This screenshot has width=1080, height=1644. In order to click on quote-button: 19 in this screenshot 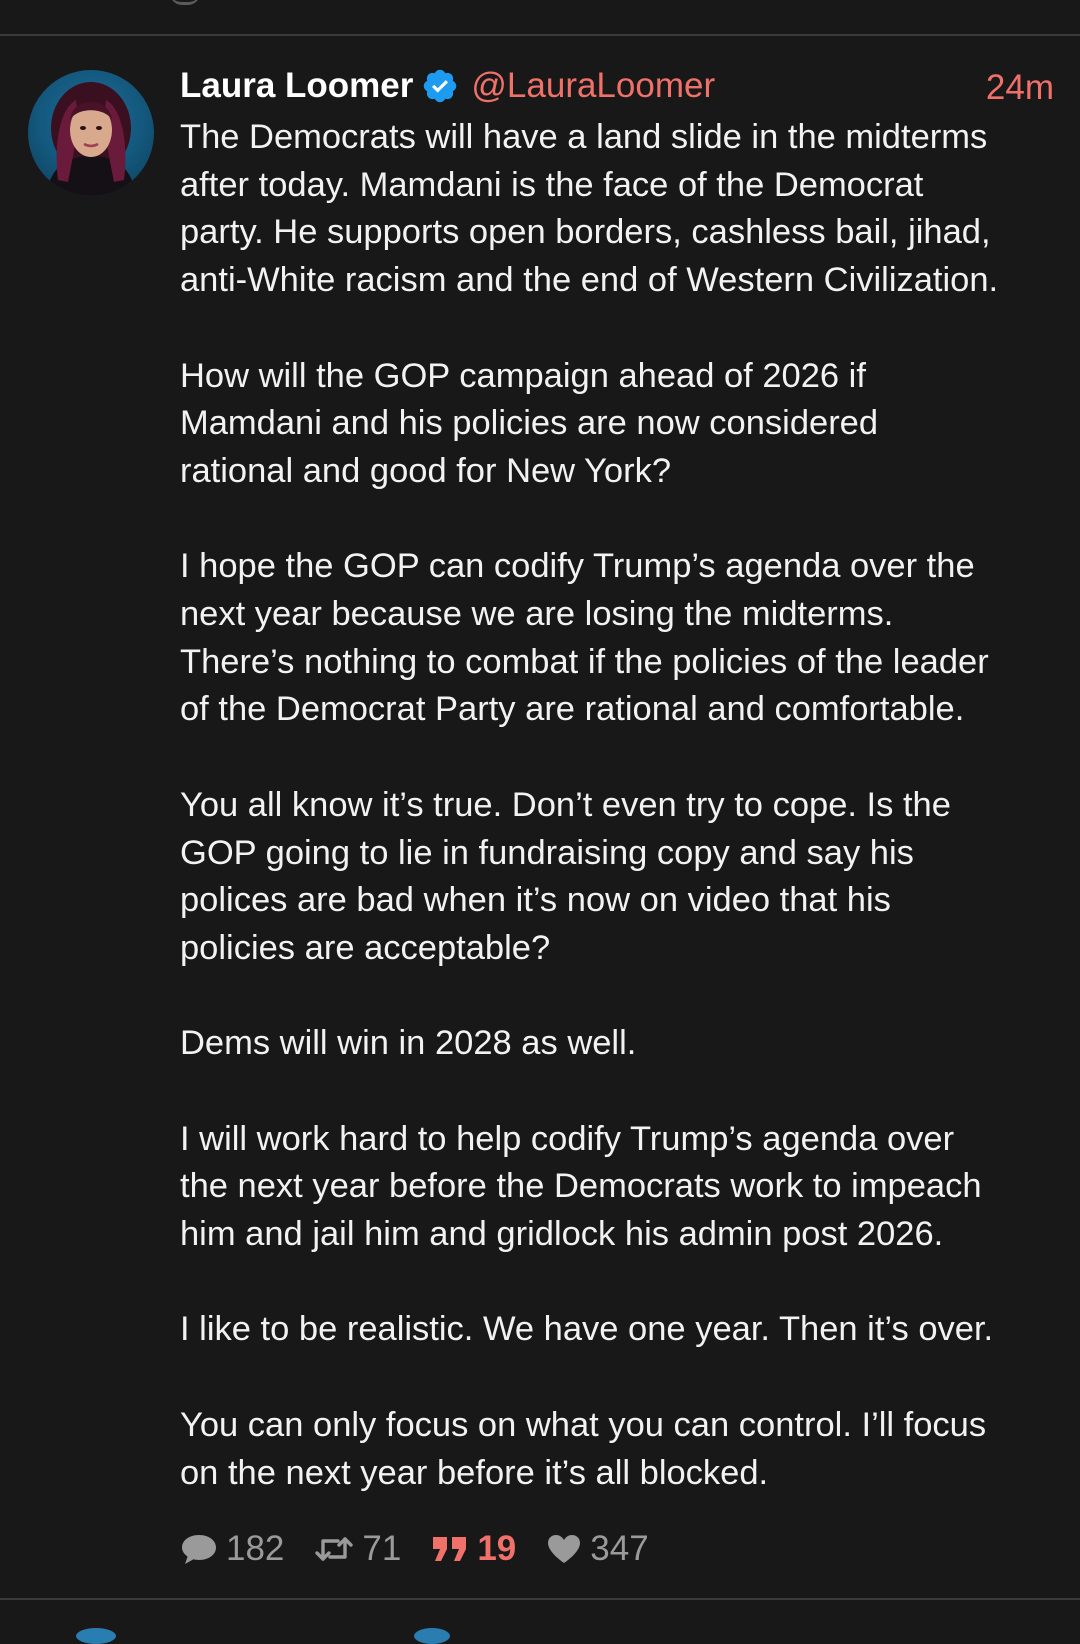, I will do `click(473, 1549)`.